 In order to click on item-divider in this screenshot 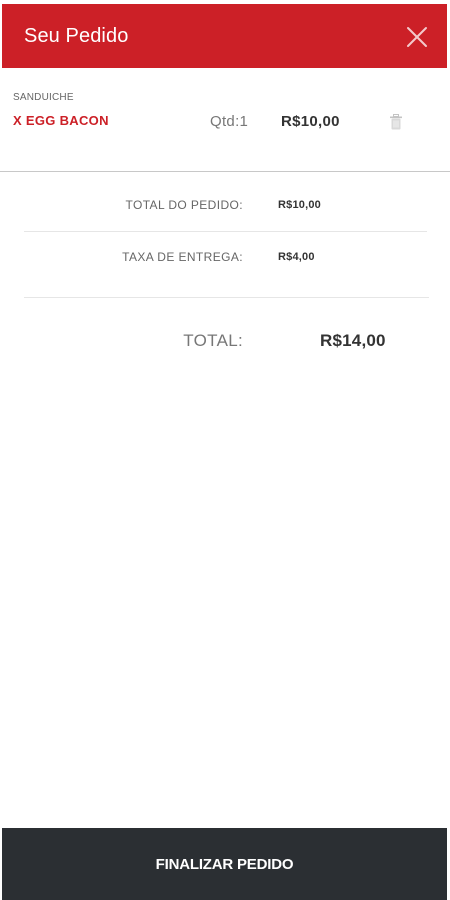, I will do `click(225, 171)`.